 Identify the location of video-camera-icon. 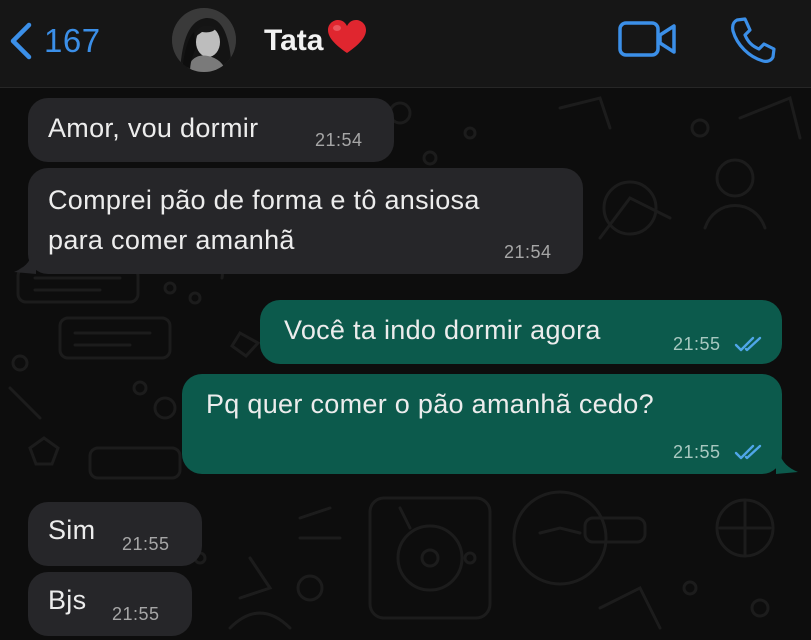
(648, 43).